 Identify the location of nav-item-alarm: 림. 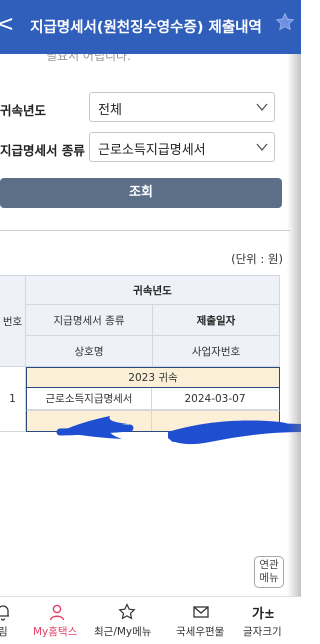
(12, 620).